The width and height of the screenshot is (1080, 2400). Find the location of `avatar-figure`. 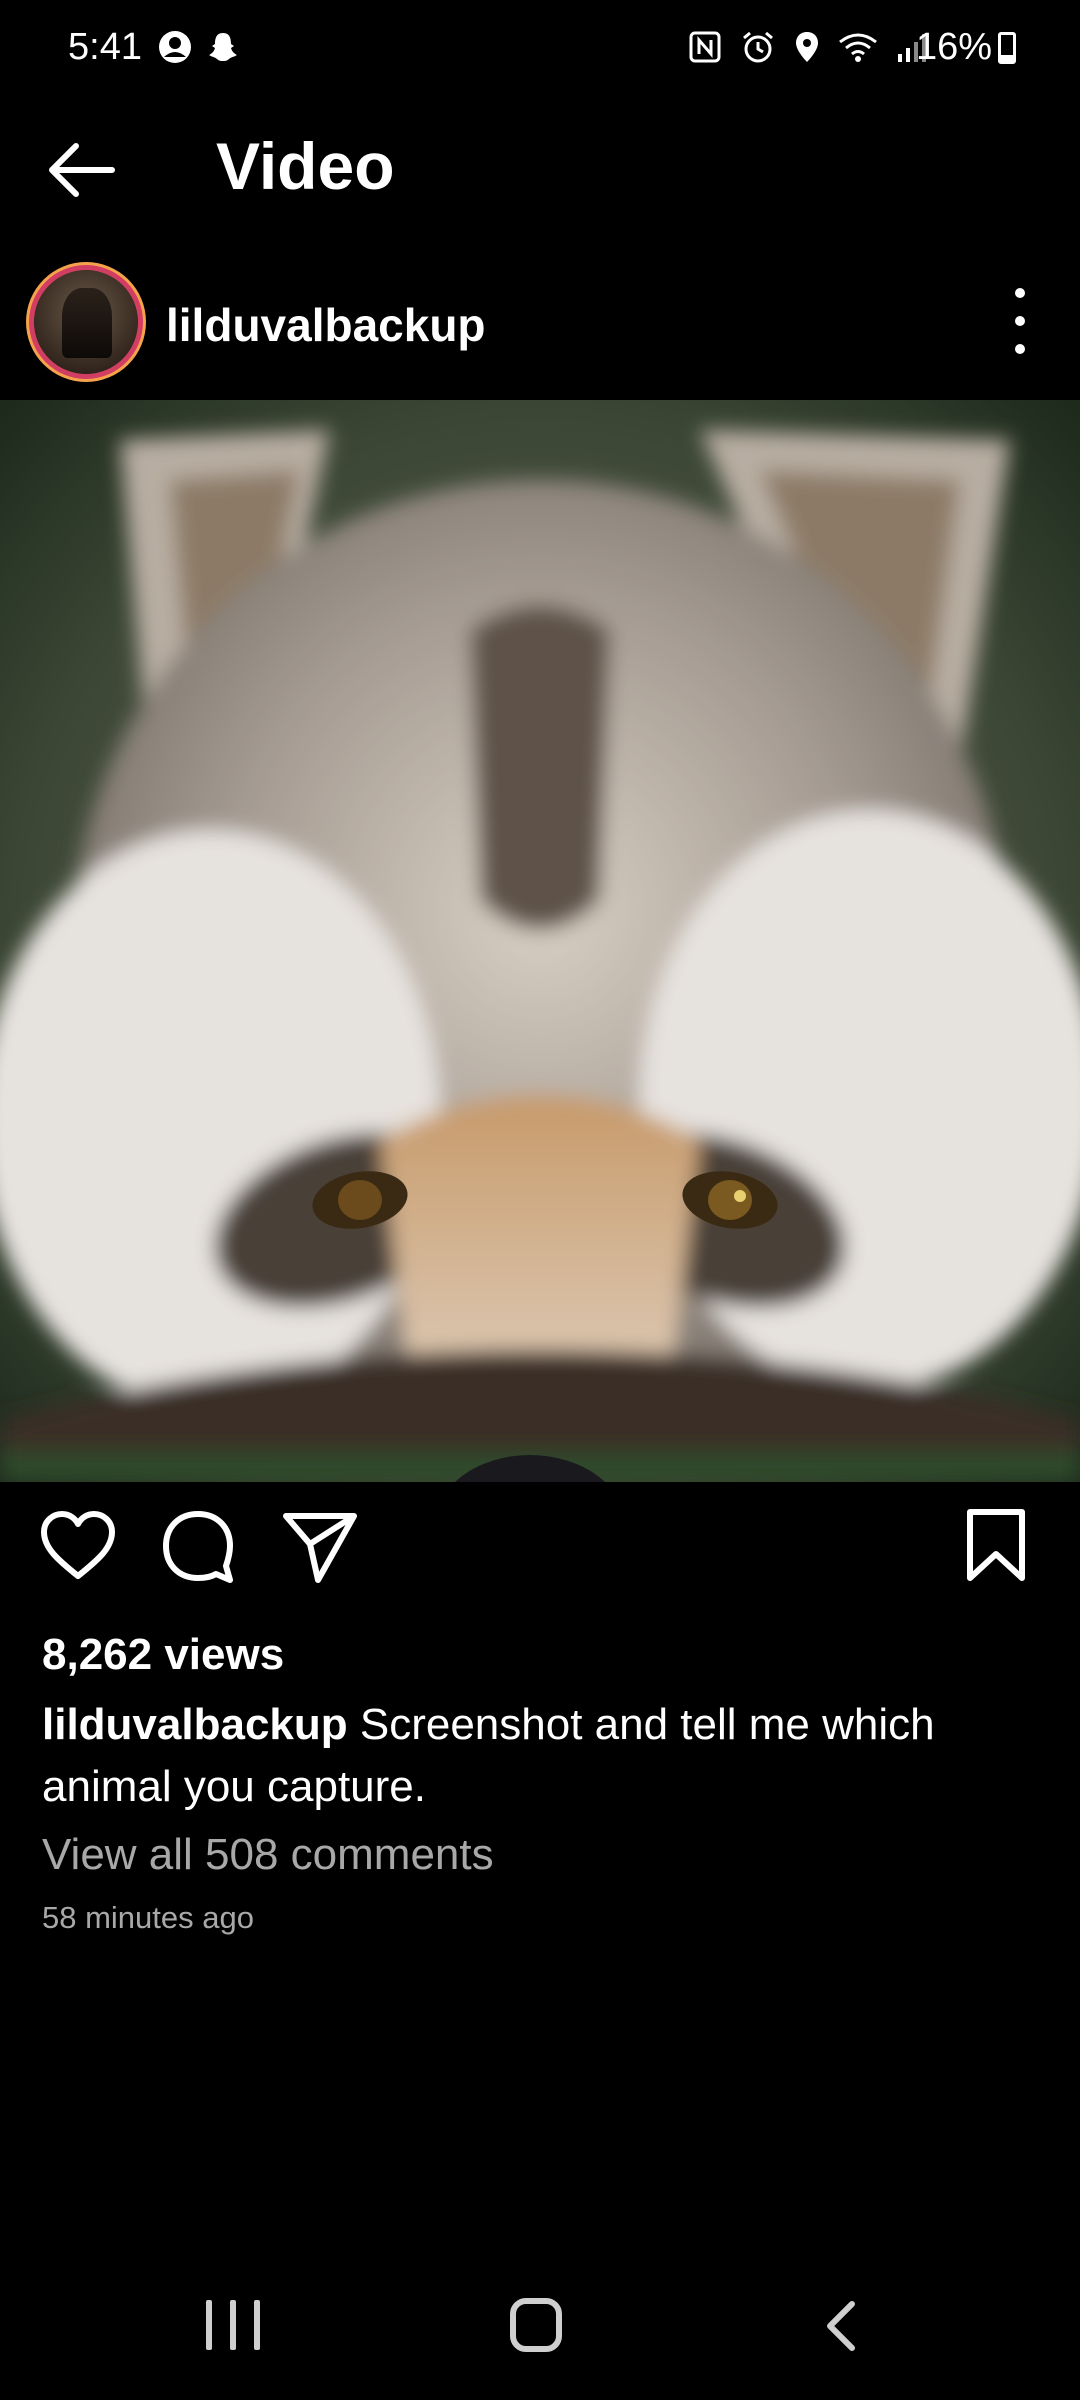

avatar-figure is located at coordinates (87, 323).